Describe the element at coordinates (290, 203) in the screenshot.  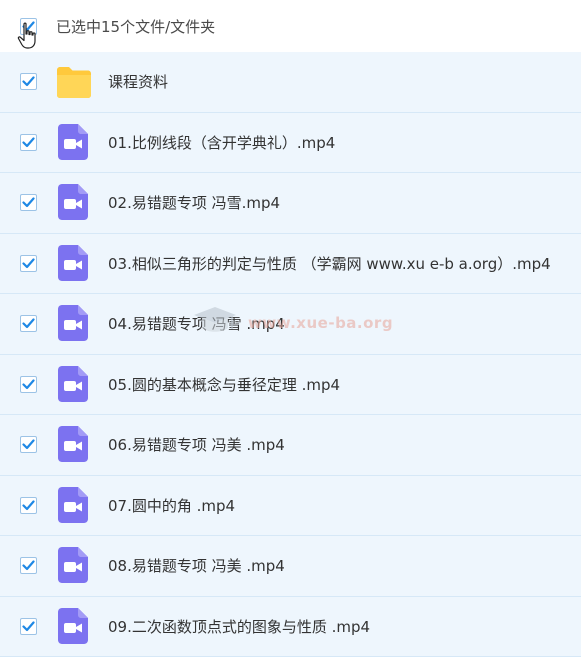
I see `file-row: 02.易错题专项 冯雪.mp4` at that location.